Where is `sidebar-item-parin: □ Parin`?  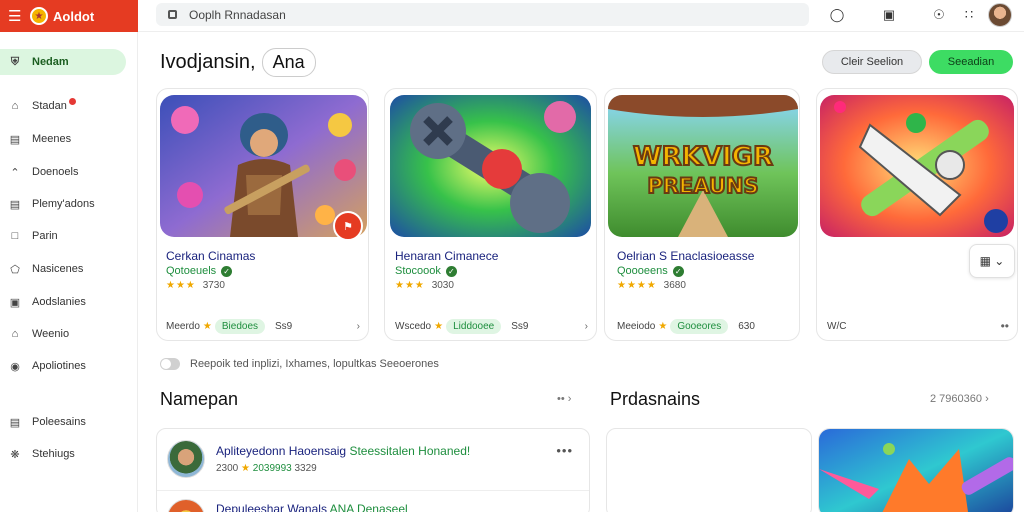 sidebar-item-parin: □ Parin is located at coordinates (63, 236).